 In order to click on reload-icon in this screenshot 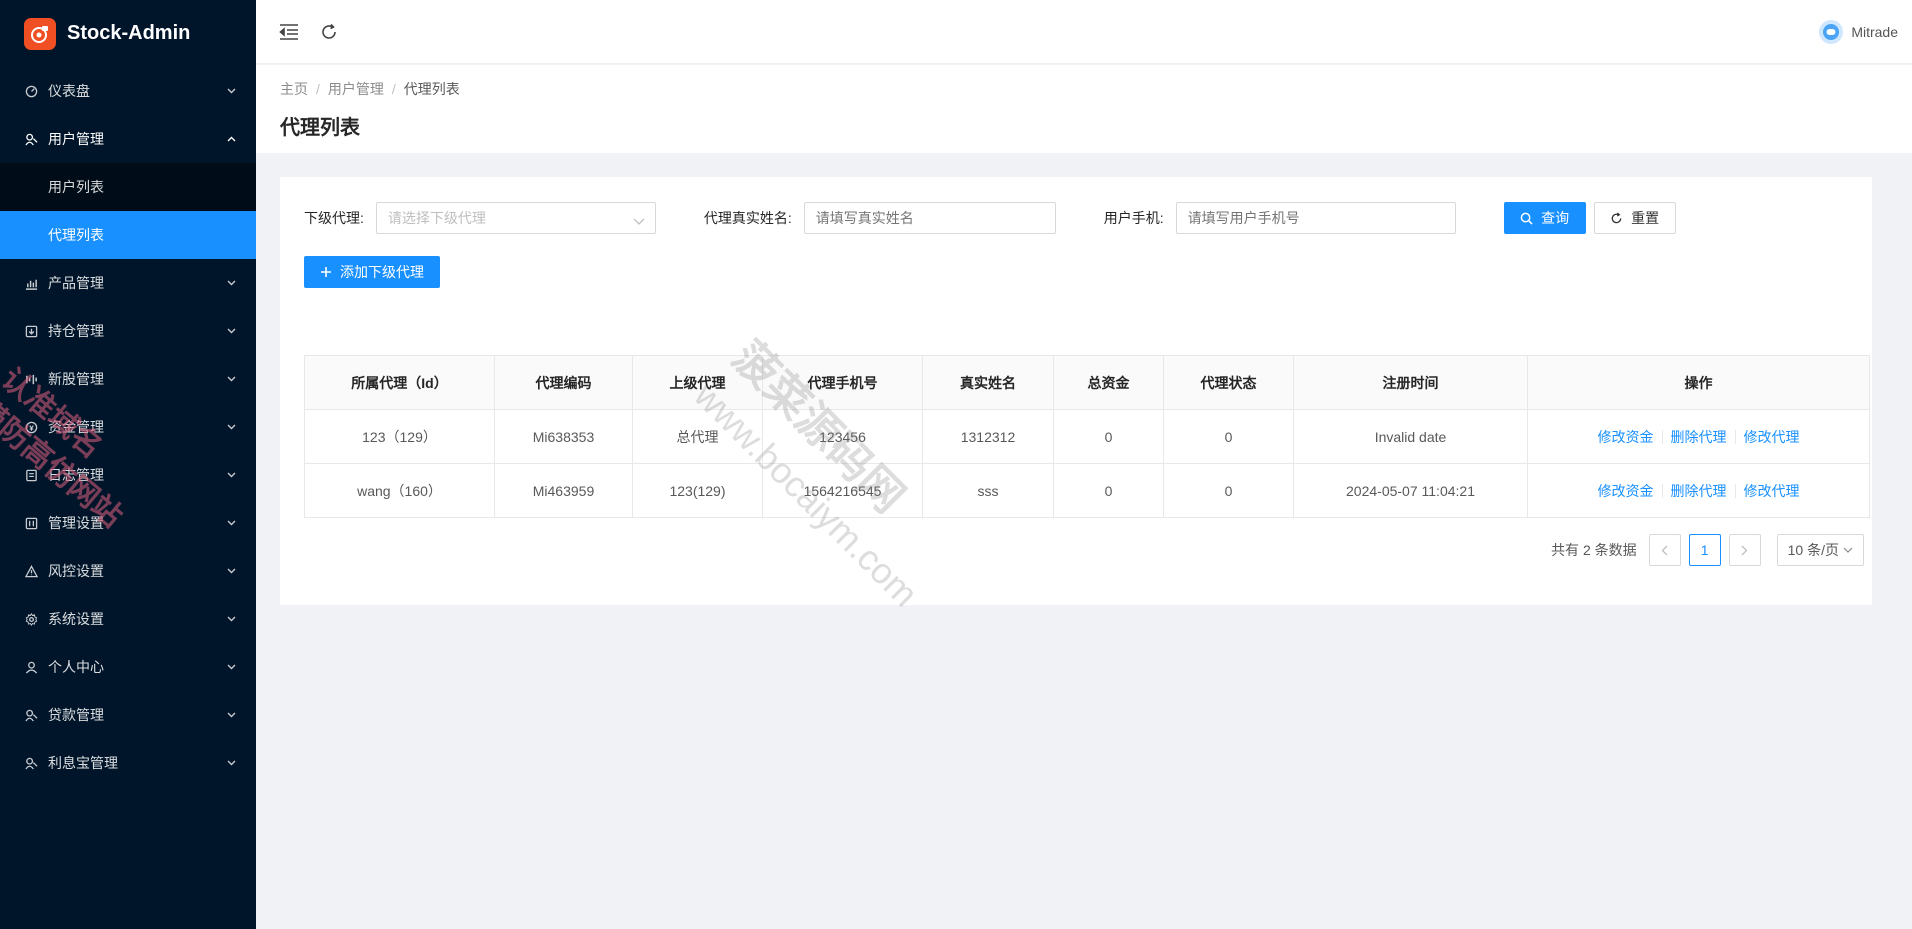, I will do `click(1616, 218)`.